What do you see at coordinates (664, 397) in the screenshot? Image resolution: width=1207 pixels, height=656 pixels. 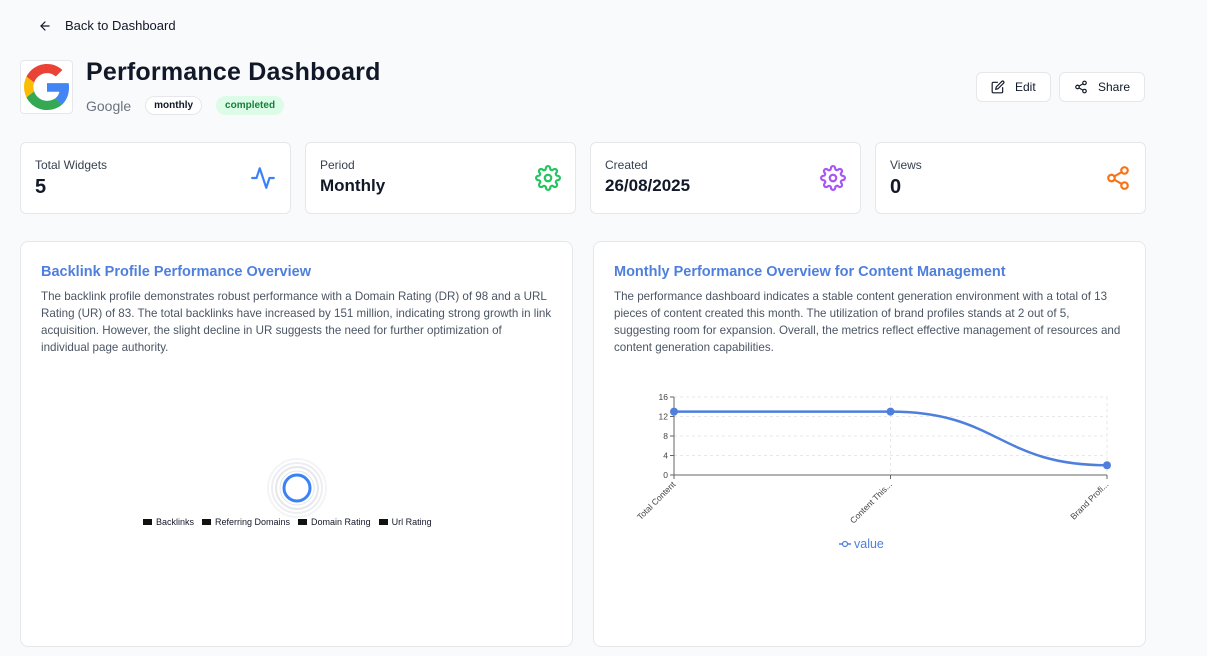 I see `y-tick-label: 16` at bounding box center [664, 397].